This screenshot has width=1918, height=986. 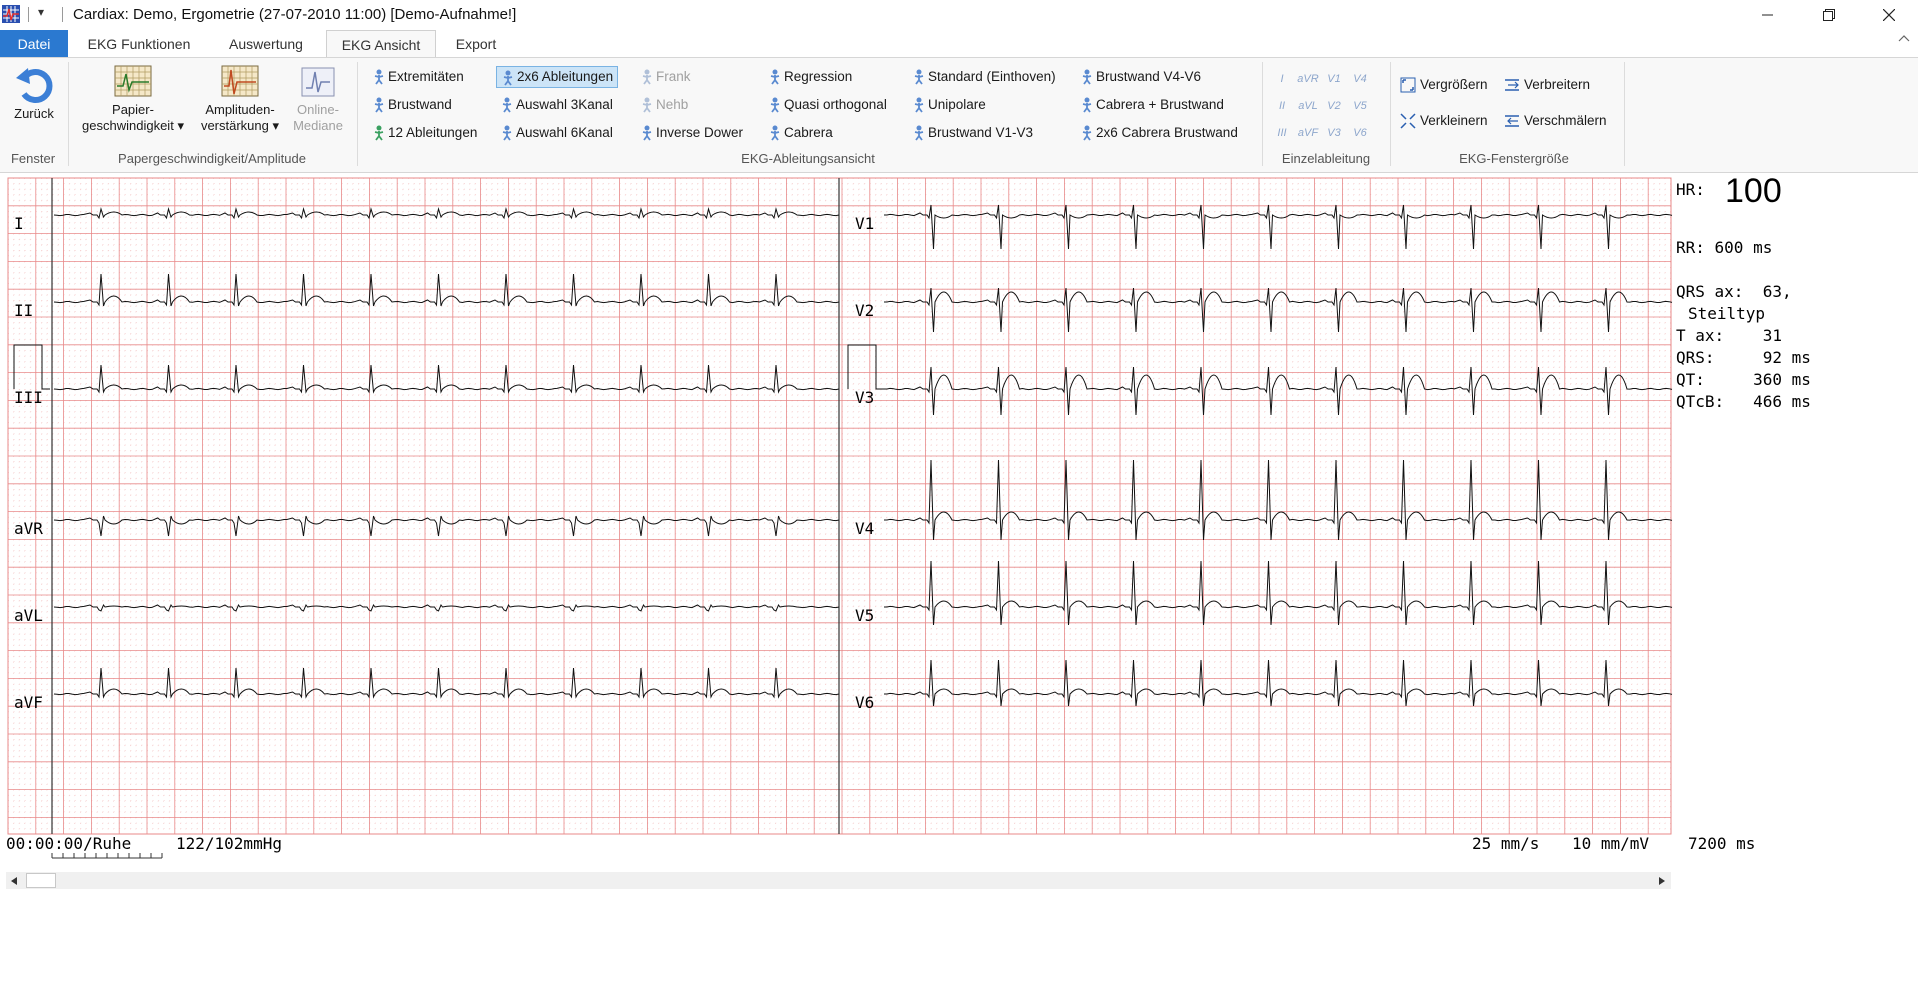 I want to click on shrink-icon, so click(x=1408, y=121).